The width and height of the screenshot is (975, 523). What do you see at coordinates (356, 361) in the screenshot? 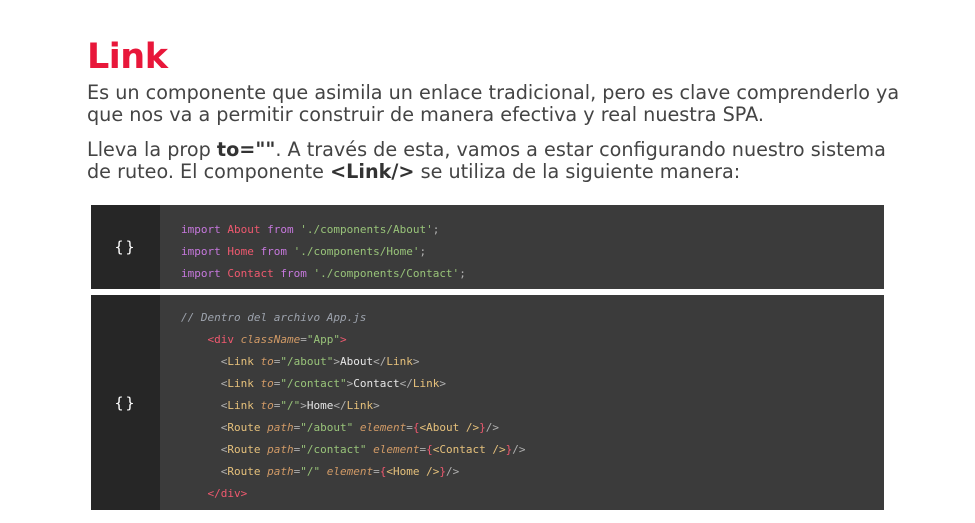
I see `link-text: About` at bounding box center [356, 361].